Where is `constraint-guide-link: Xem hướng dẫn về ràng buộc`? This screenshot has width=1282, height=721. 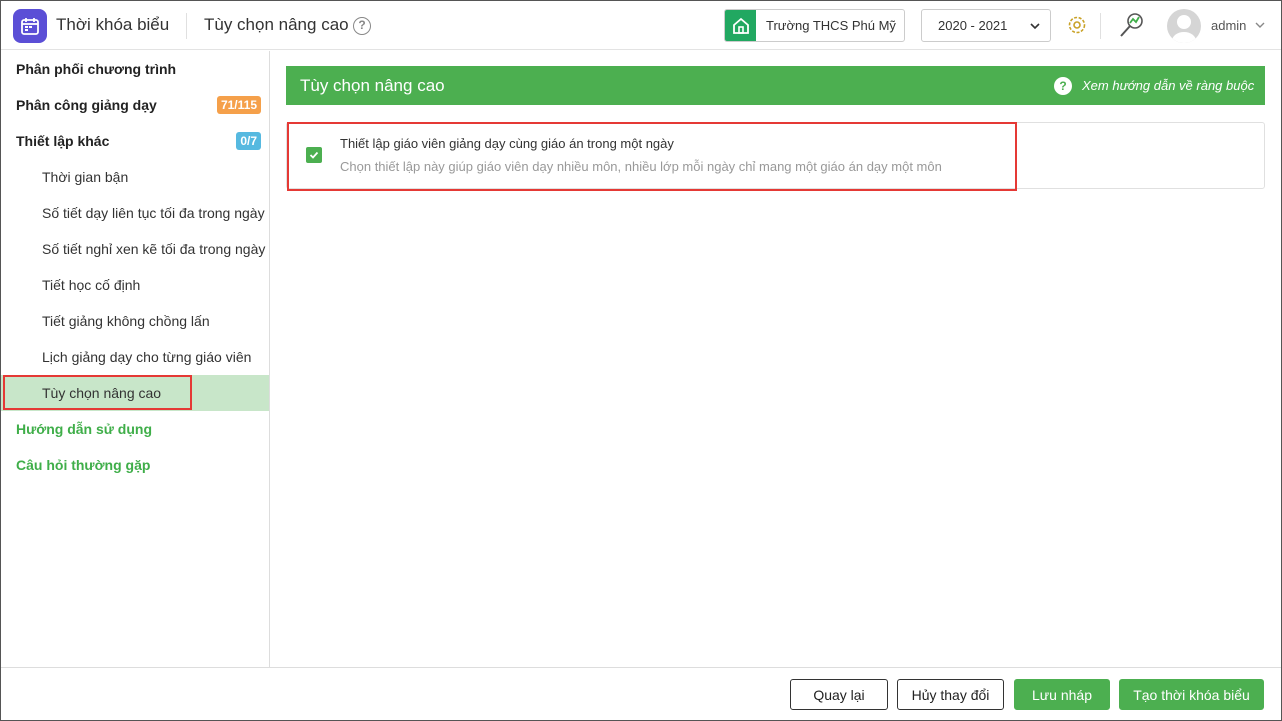
constraint-guide-link: Xem hướng dẫn về ràng buộc is located at coordinates (1168, 85).